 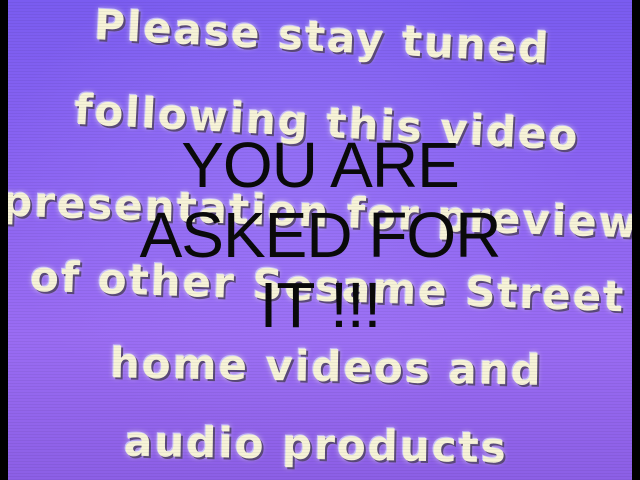 What do you see at coordinates (316, 444) in the screenshot?
I see `video-text-line-6: audio products` at bounding box center [316, 444].